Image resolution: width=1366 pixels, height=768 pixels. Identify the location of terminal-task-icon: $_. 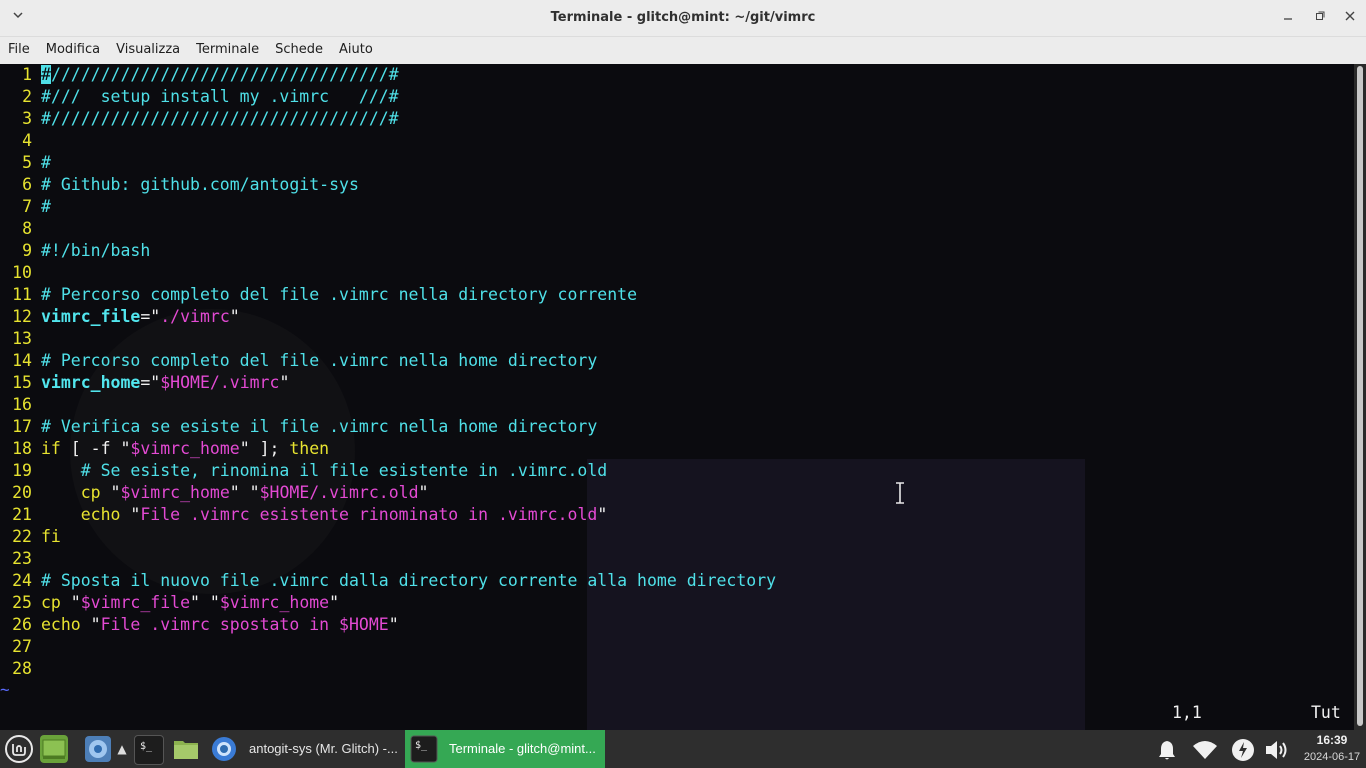
(424, 751).